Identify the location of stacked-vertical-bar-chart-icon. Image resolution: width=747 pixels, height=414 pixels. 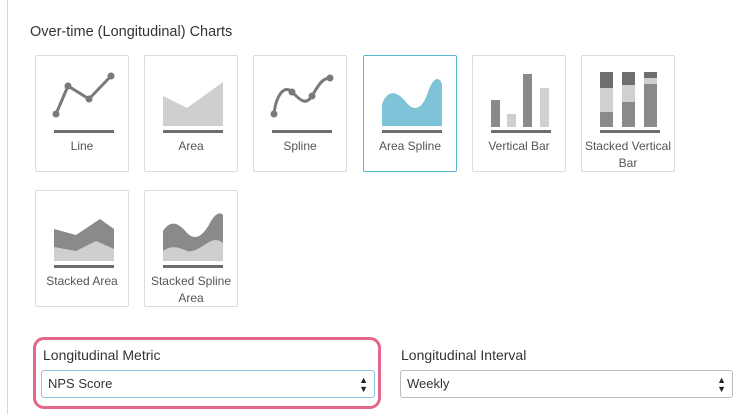
(630, 102).